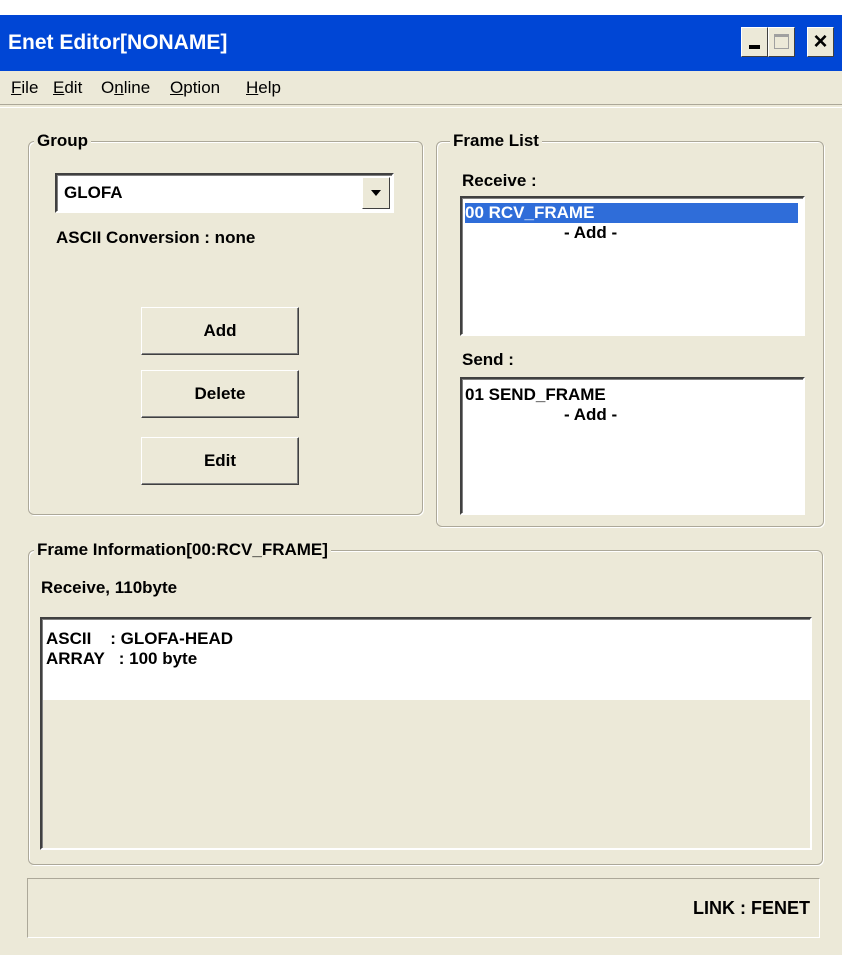 The height and width of the screenshot is (955, 842). I want to click on menu-online-label: line, so click(137, 87).